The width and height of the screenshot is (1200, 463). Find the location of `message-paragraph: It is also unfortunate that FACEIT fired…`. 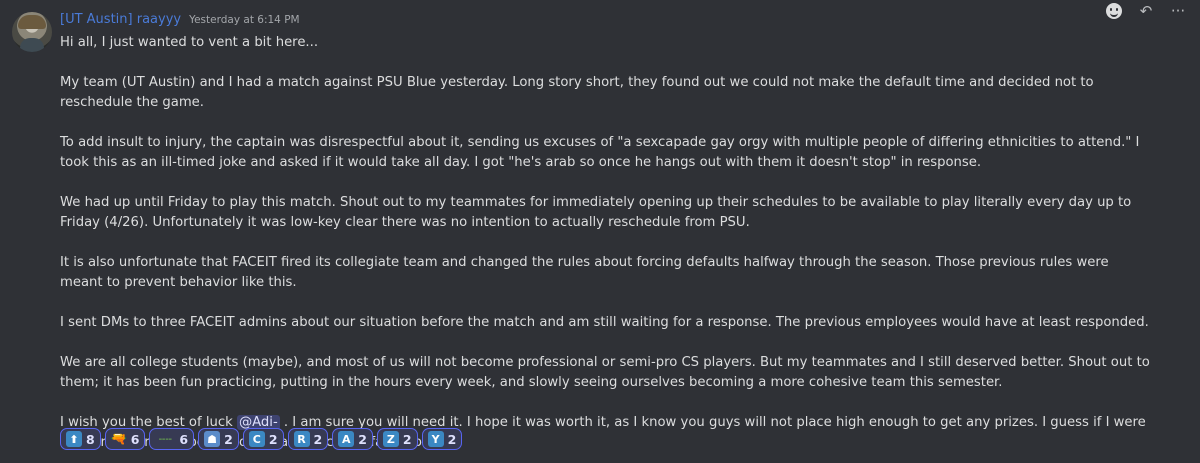

message-paragraph: It is also unfortunate that FACEIT fired… is located at coordinates (584, 272).